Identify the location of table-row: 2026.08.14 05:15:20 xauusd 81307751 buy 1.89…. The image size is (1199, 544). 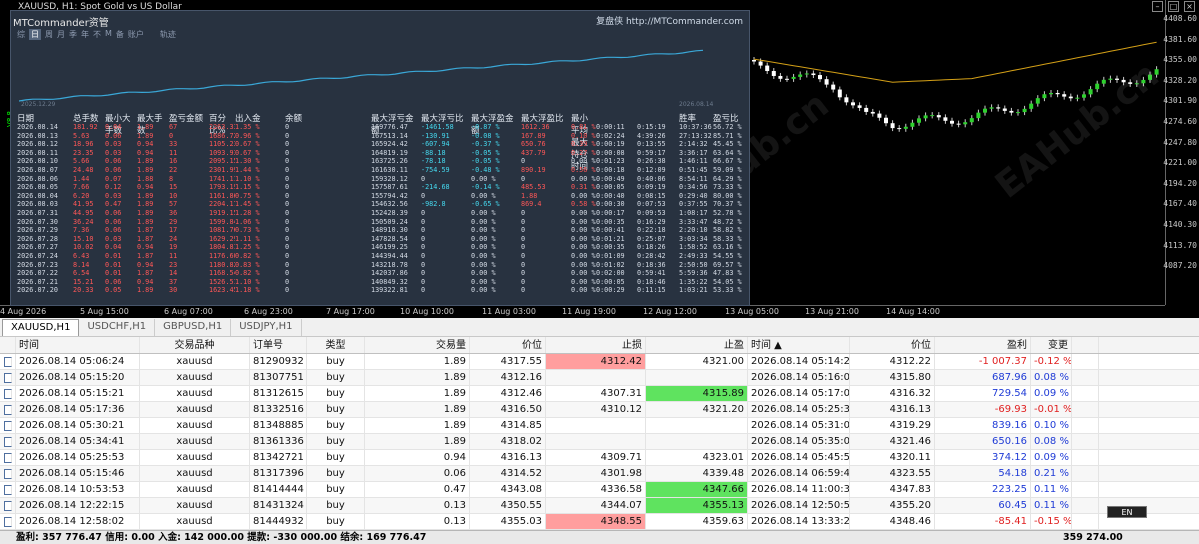
(599, 378).